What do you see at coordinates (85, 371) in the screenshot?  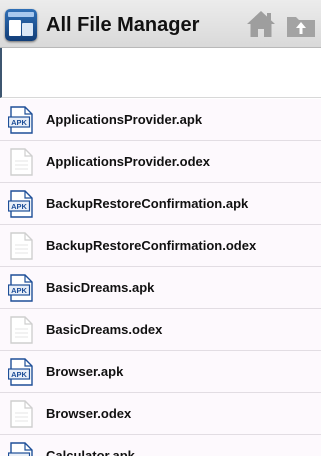 I see `file-name: Browser.apk` at bounding box center [85, 371].